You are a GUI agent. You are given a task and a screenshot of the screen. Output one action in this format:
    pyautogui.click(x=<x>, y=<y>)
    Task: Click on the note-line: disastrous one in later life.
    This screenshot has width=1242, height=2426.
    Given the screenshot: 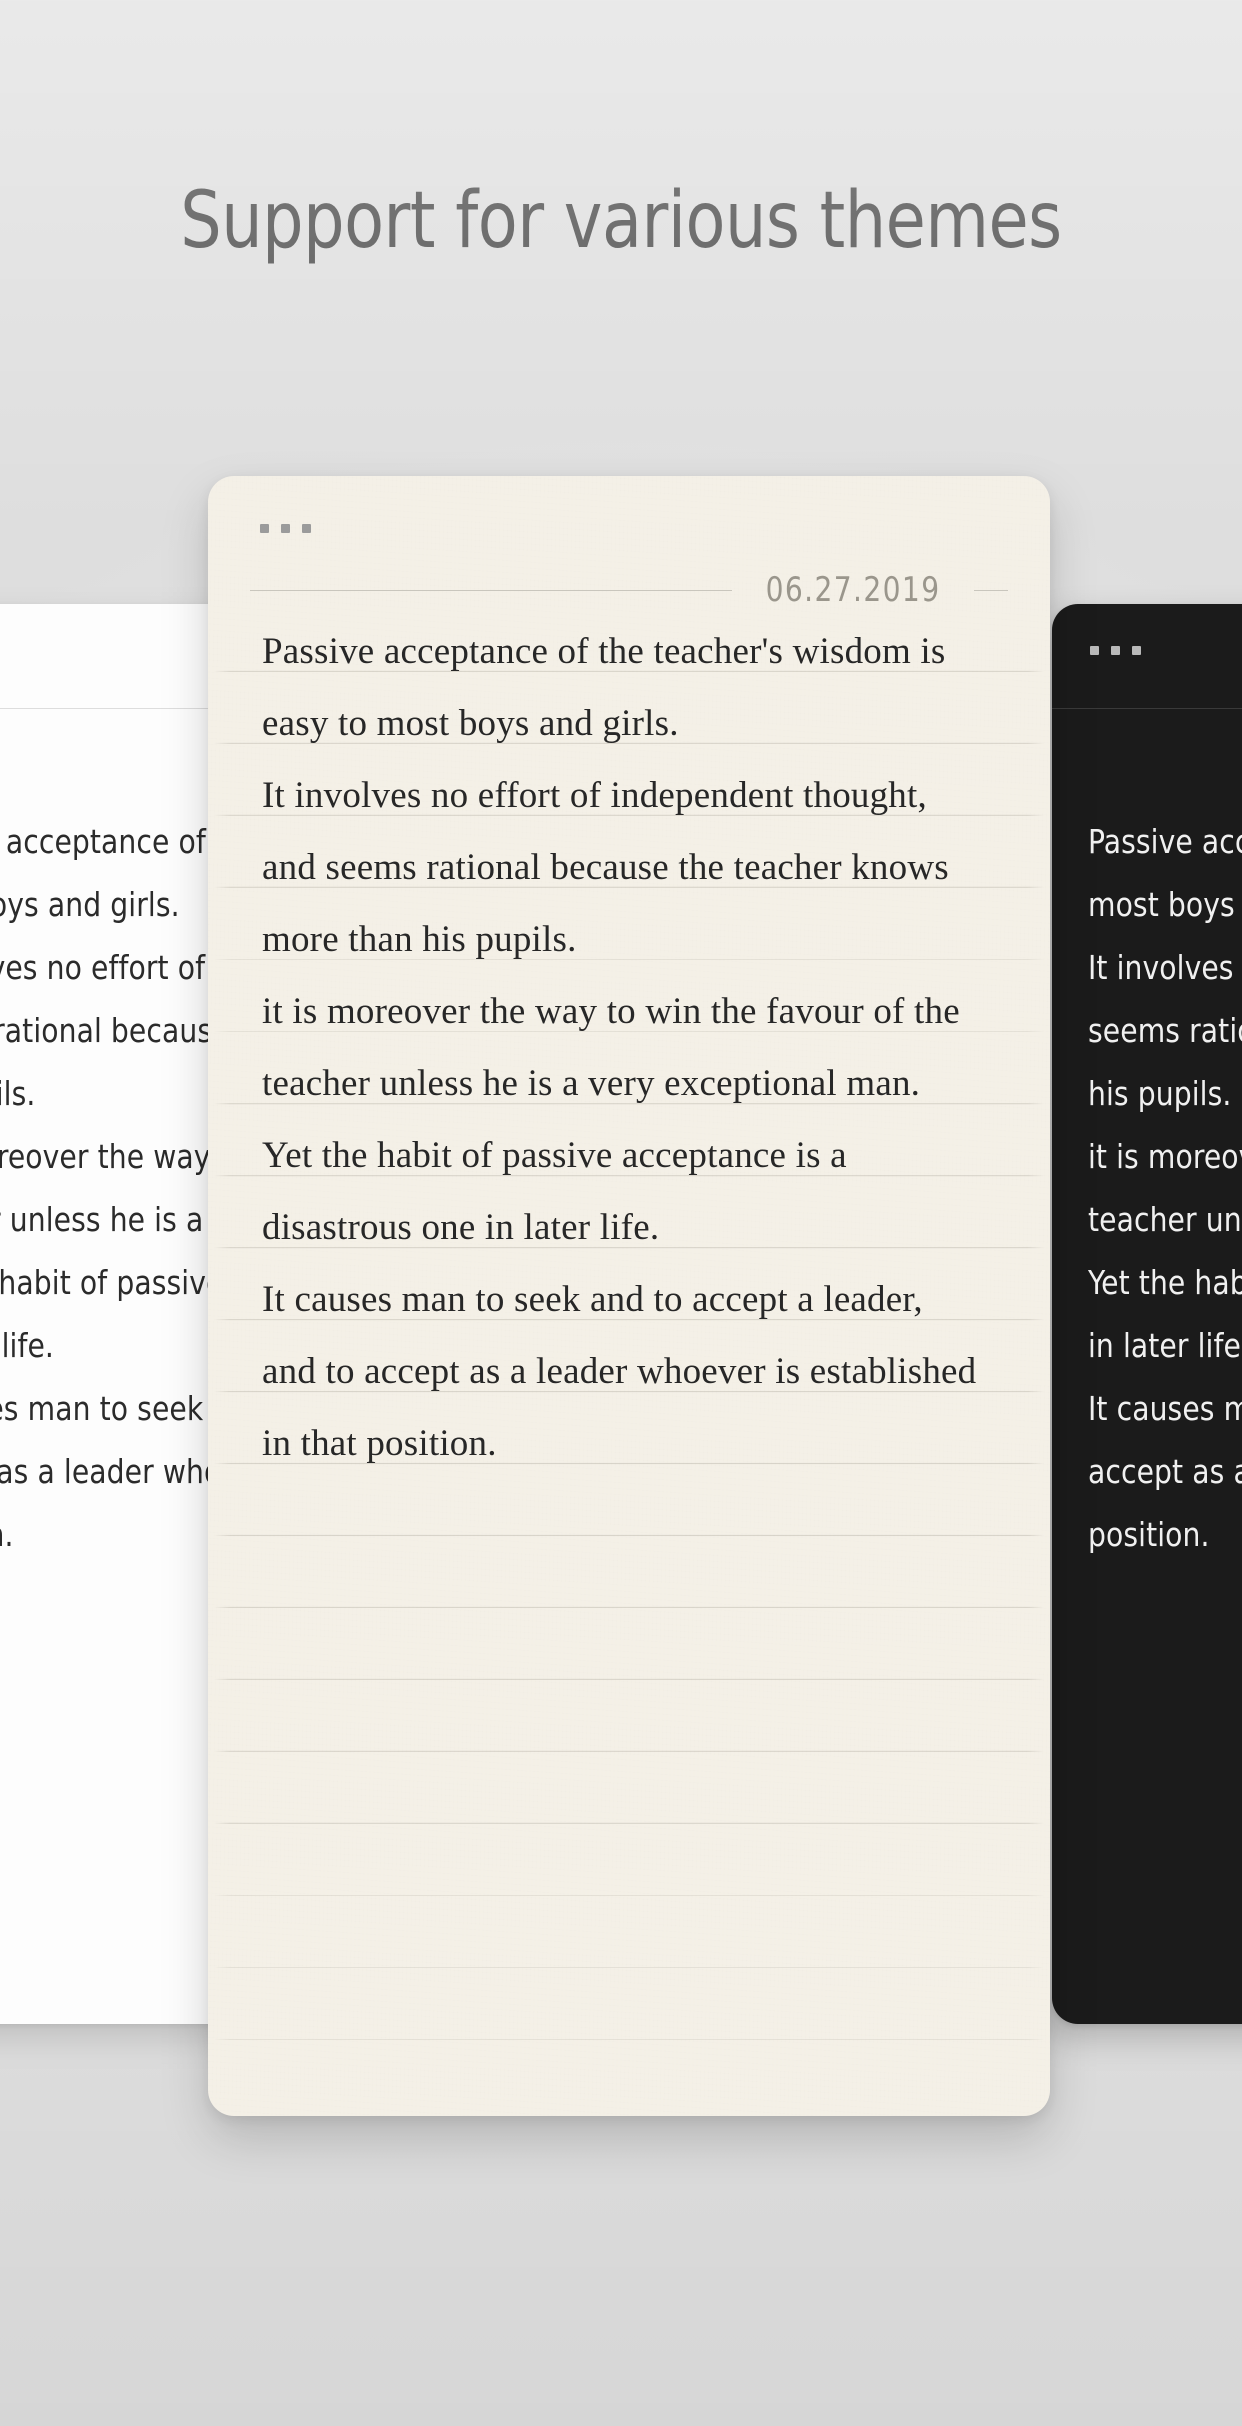 What is the action you would take?
    pyautogui.click(x=461, y=1227)
    